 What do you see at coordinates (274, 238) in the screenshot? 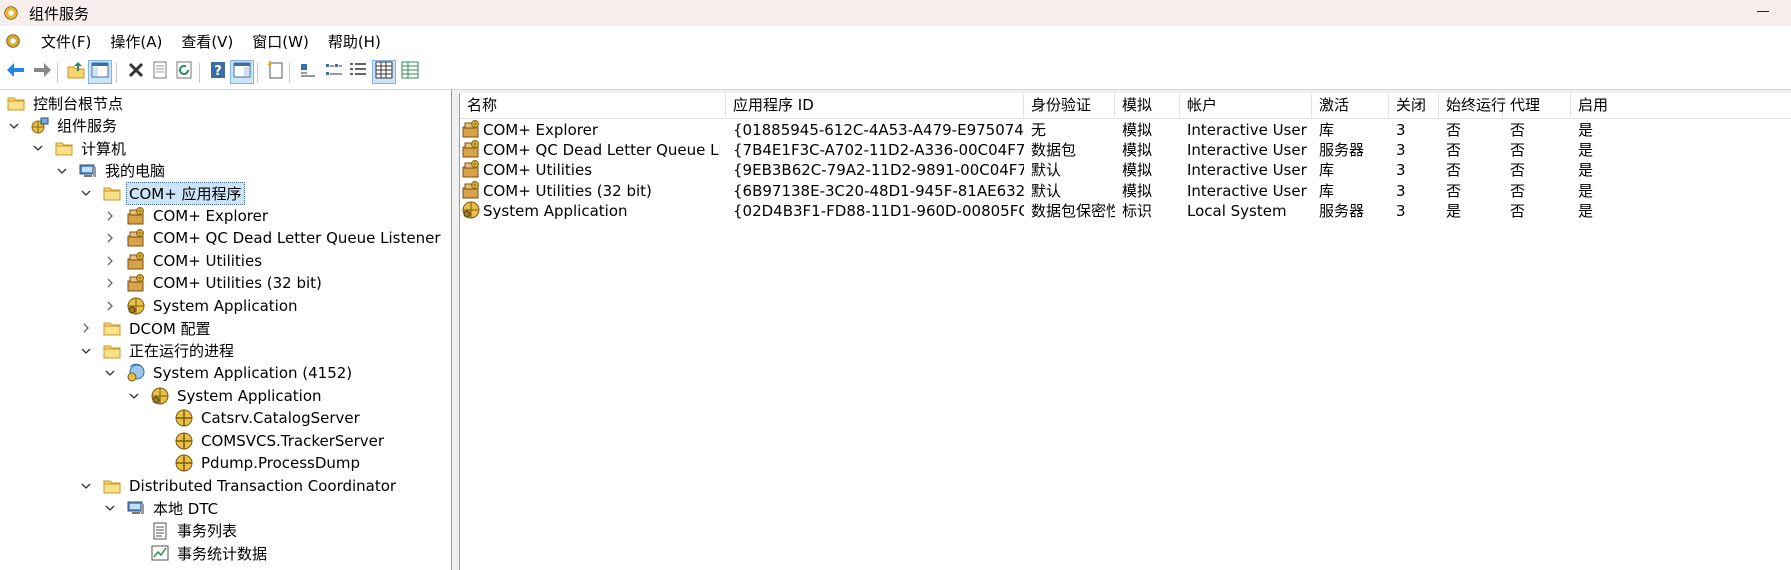
I see `tree-item: COM+ QC Dead Letter Queue Listener` at bounding box center [274, 238].